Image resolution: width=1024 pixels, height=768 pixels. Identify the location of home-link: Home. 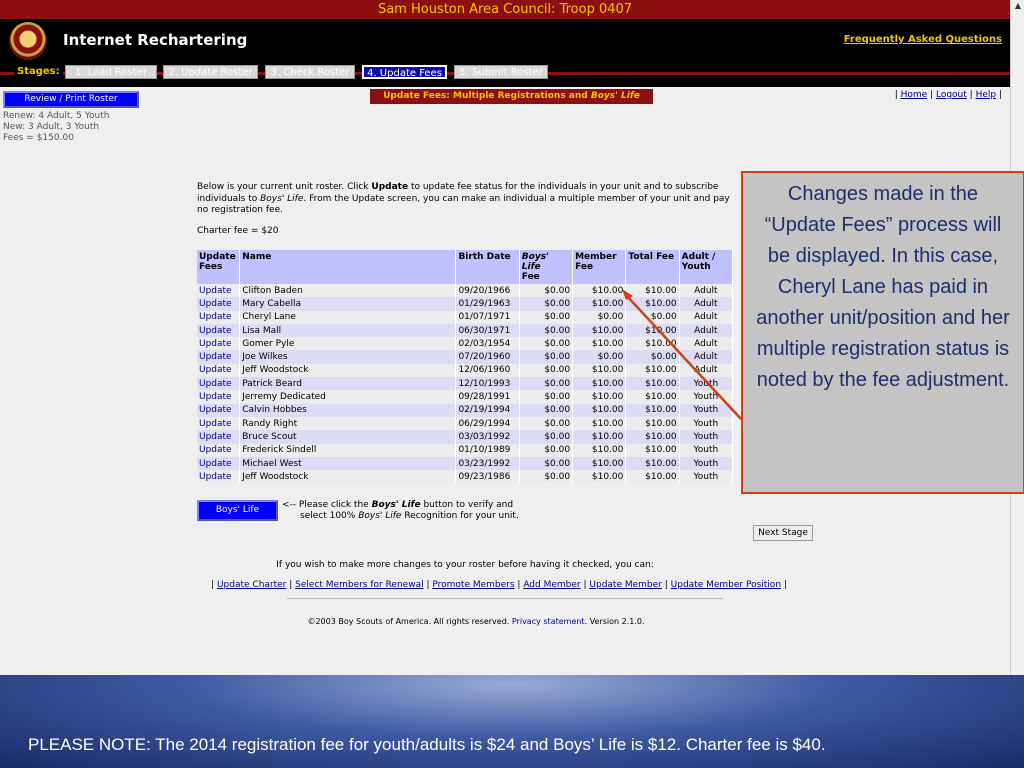
(914, 95).